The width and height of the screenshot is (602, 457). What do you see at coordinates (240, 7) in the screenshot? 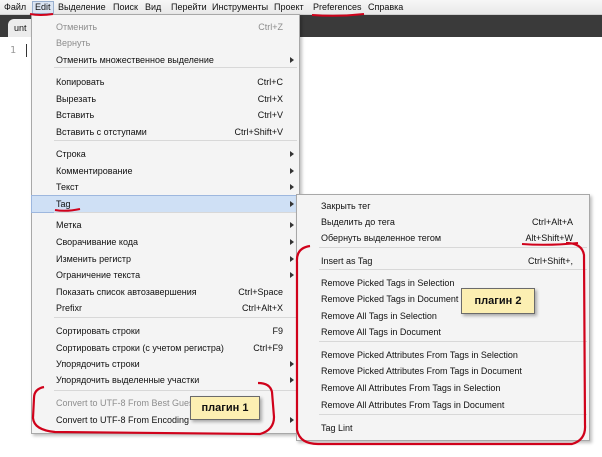
I see `menu-tools: Инструменты` at bounding box center [240, 7].